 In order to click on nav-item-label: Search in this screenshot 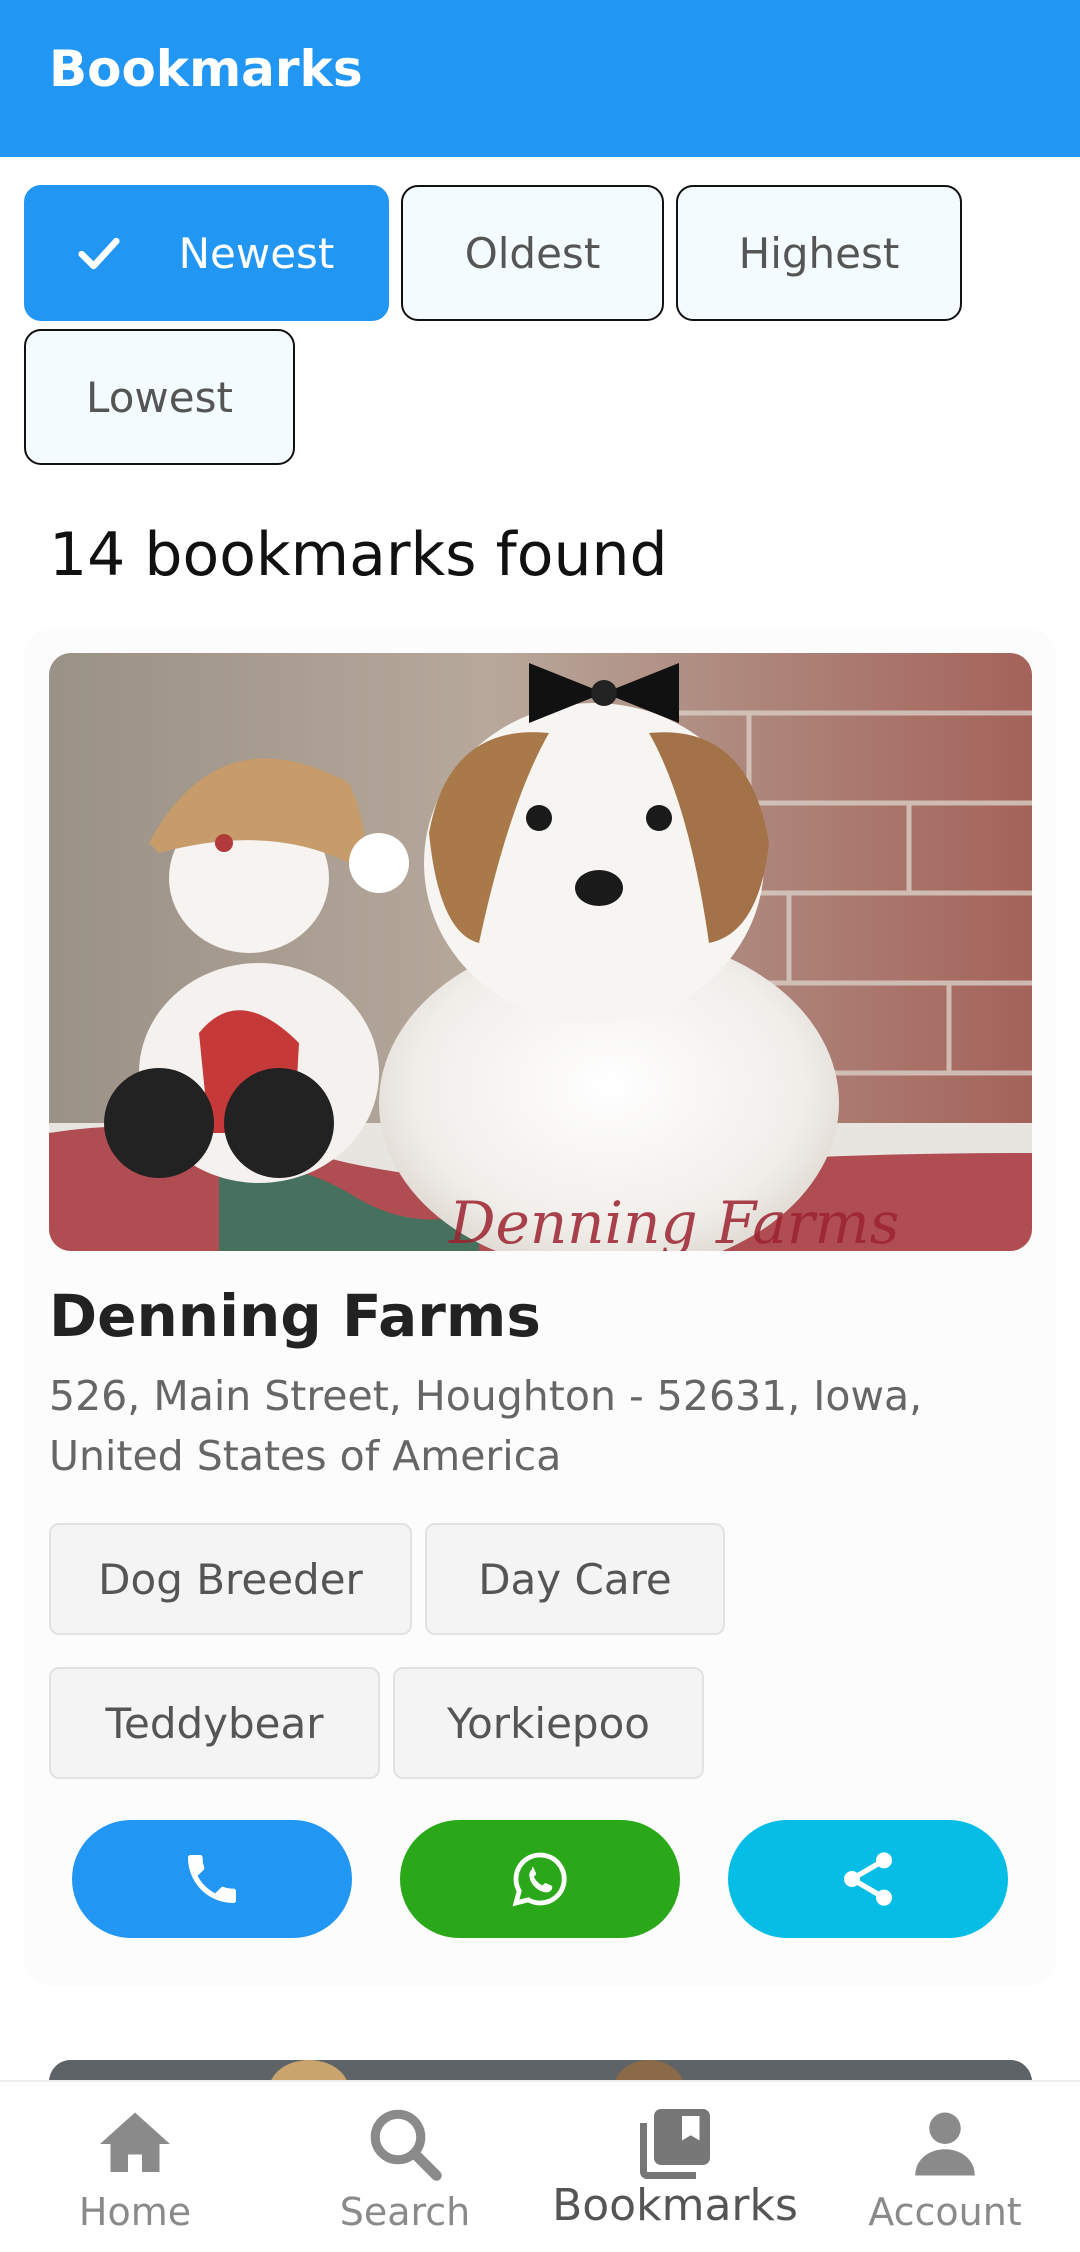, I will do `click(405, 2212)`.